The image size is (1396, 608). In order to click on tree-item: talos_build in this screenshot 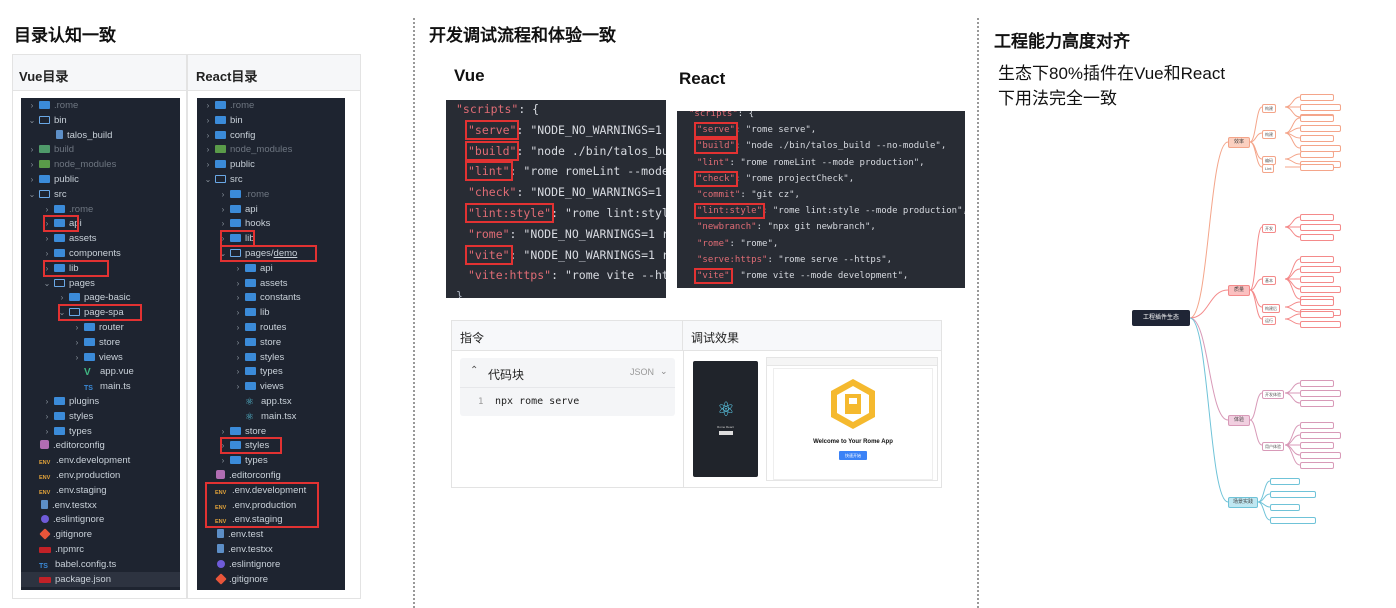, I will do `click(100, 135)`.